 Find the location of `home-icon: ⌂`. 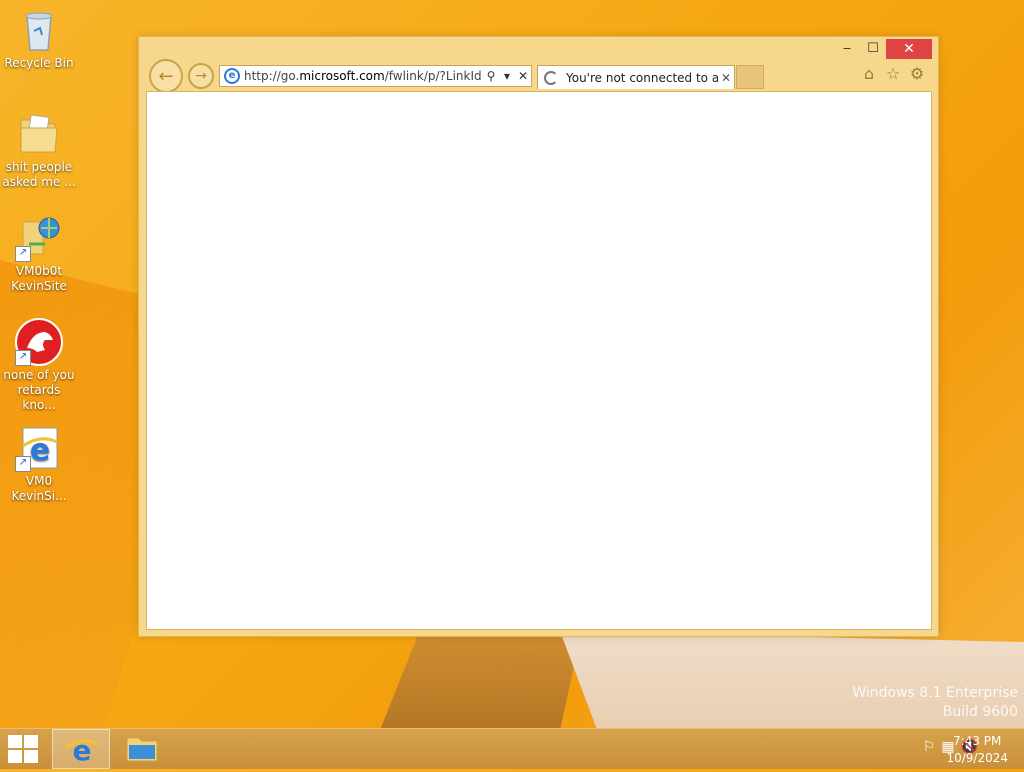

home-icon: ⌂ is located at coordinates (869, 74).